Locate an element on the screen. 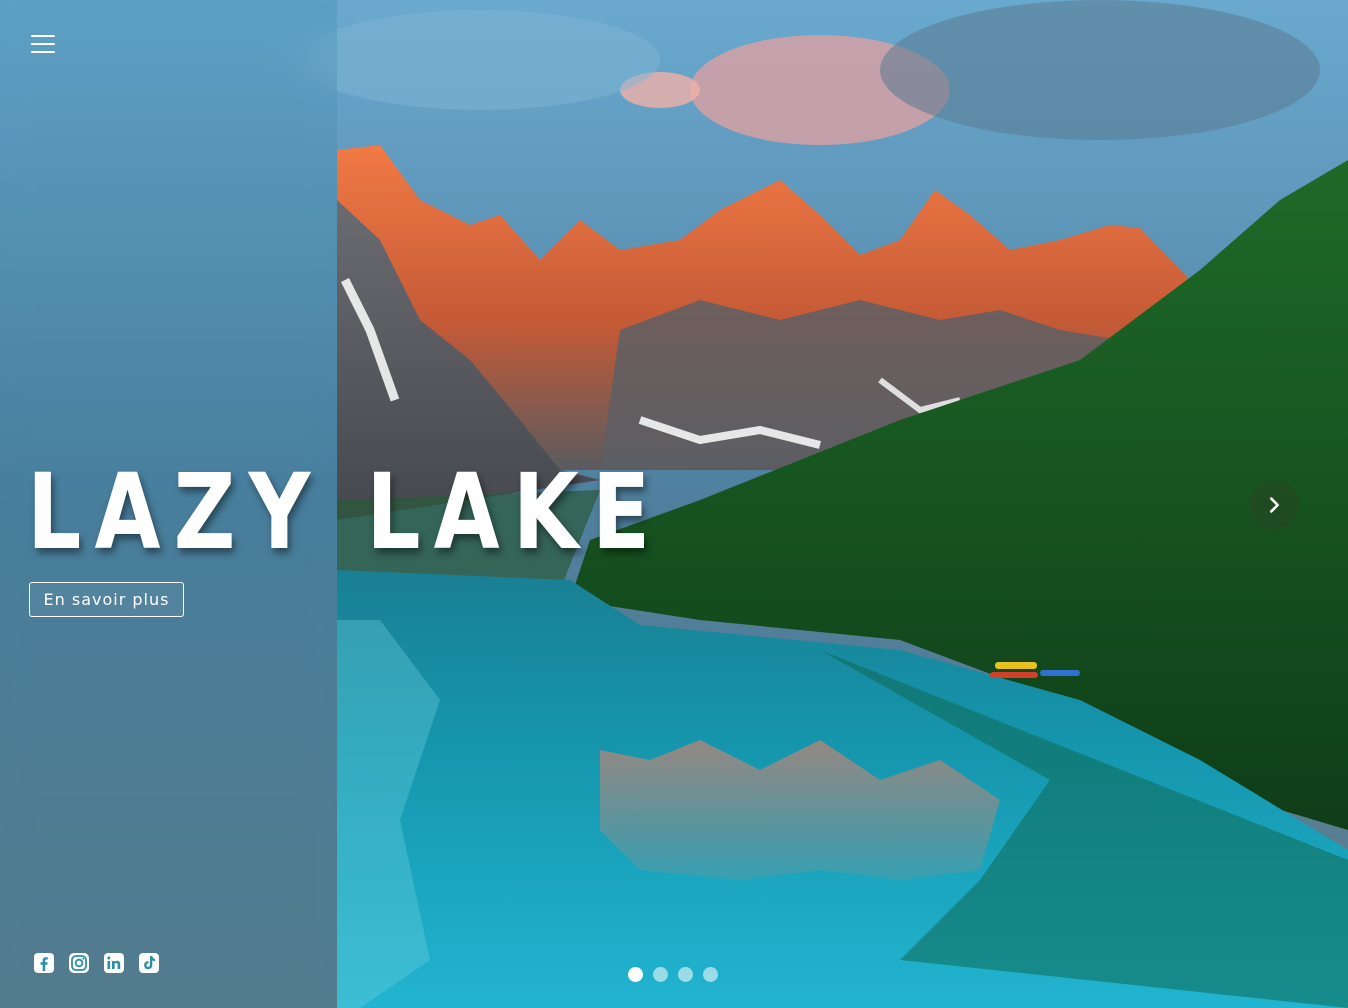 This screenshot has height=1008, width=1348. chevron-right-icon is located at coordinates (1274, 505).